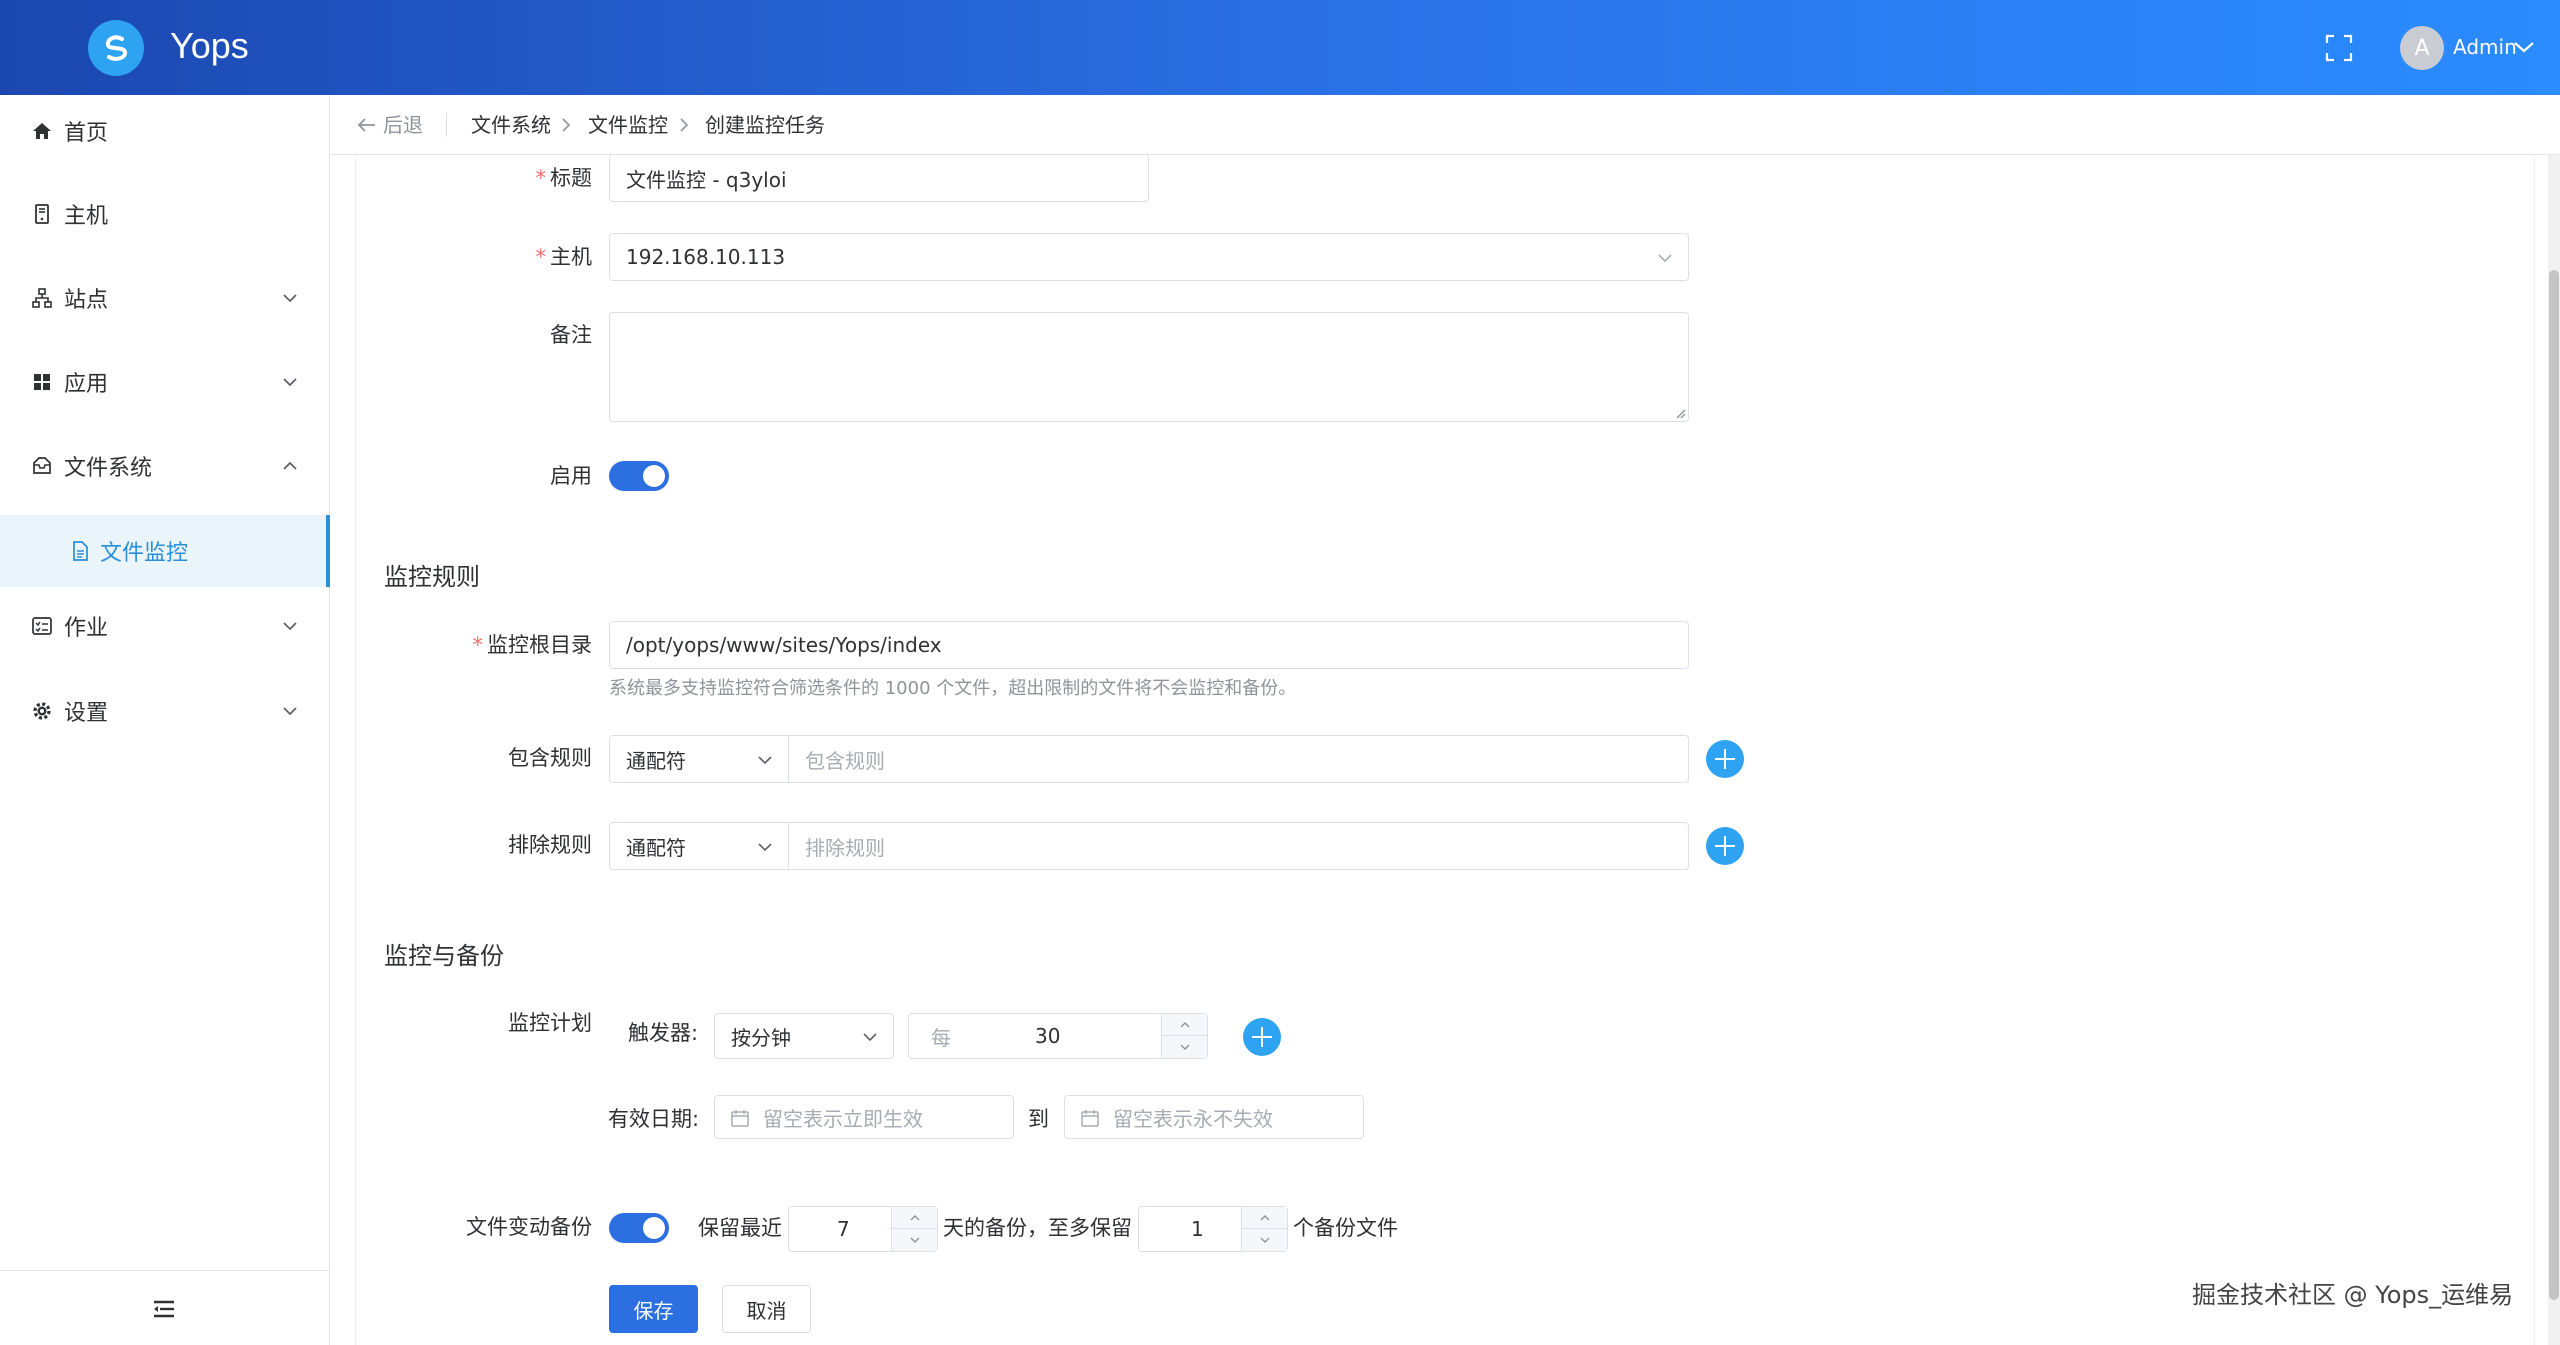  What do you see at coordinates (432, 577) in the screenshot?
I see `rules-section-title: 监控规则` at bounding box center [432, 577].